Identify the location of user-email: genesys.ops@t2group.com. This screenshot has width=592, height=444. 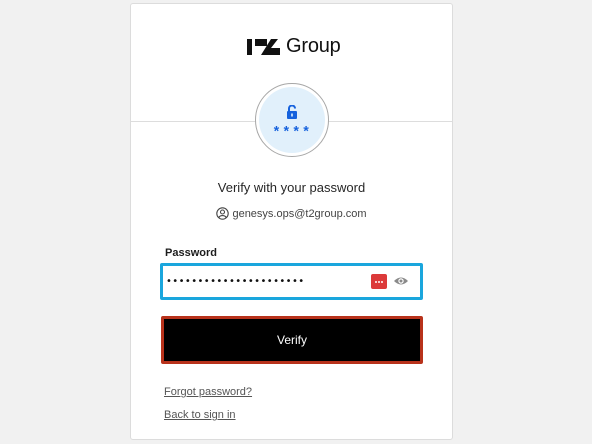
(299, 213).